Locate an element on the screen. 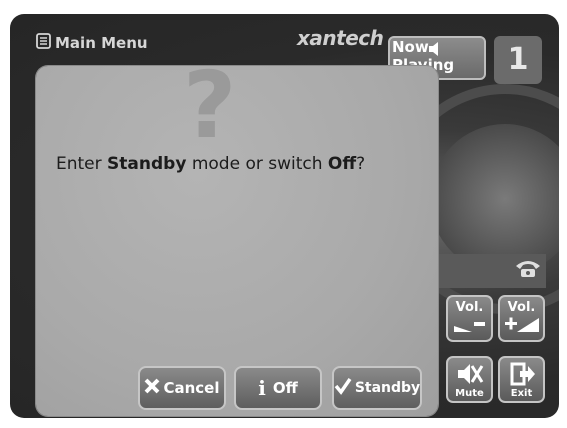 This screenshot has height=428, width=567. exit-button: Exit is located at coordinates (521, 379).